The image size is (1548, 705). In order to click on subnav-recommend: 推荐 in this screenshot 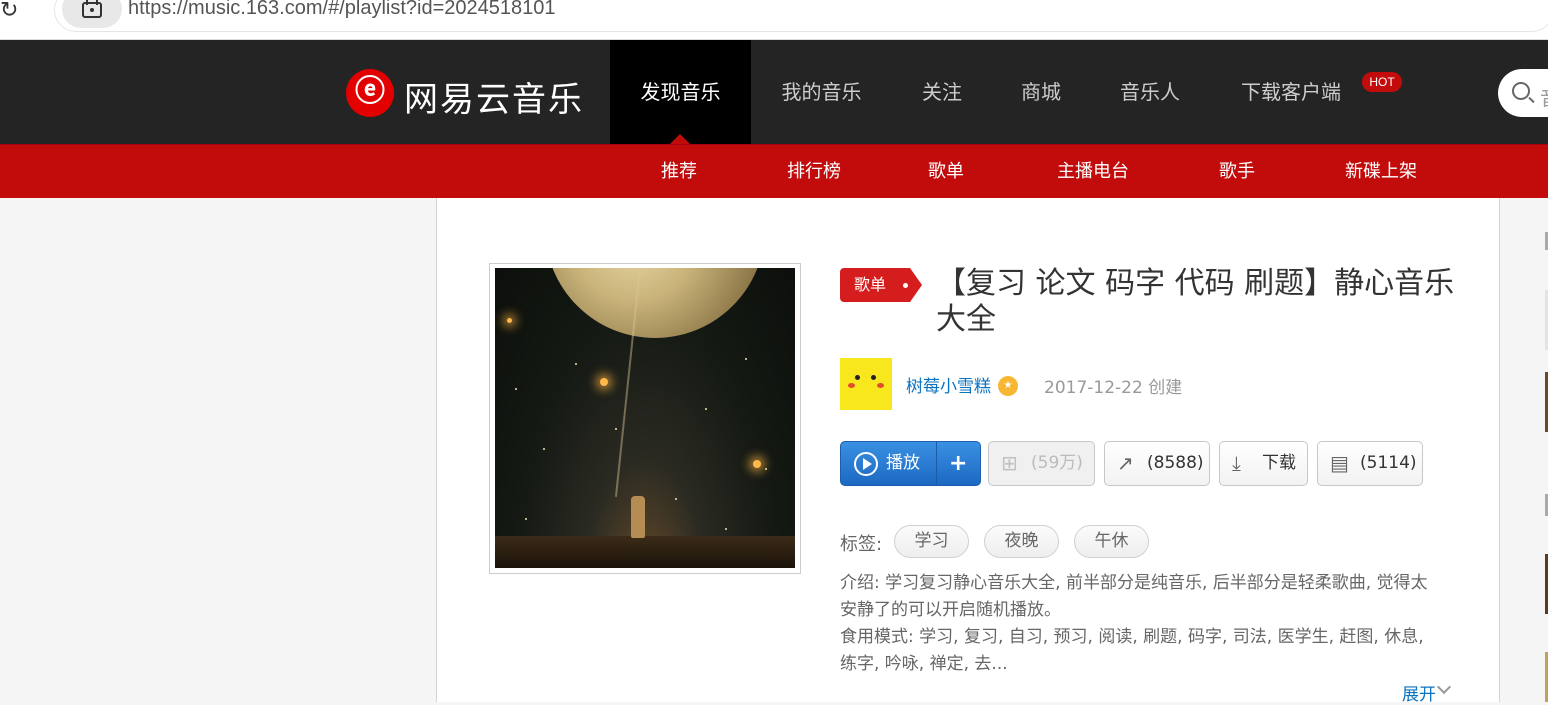, I will do `click(679, 170)`.